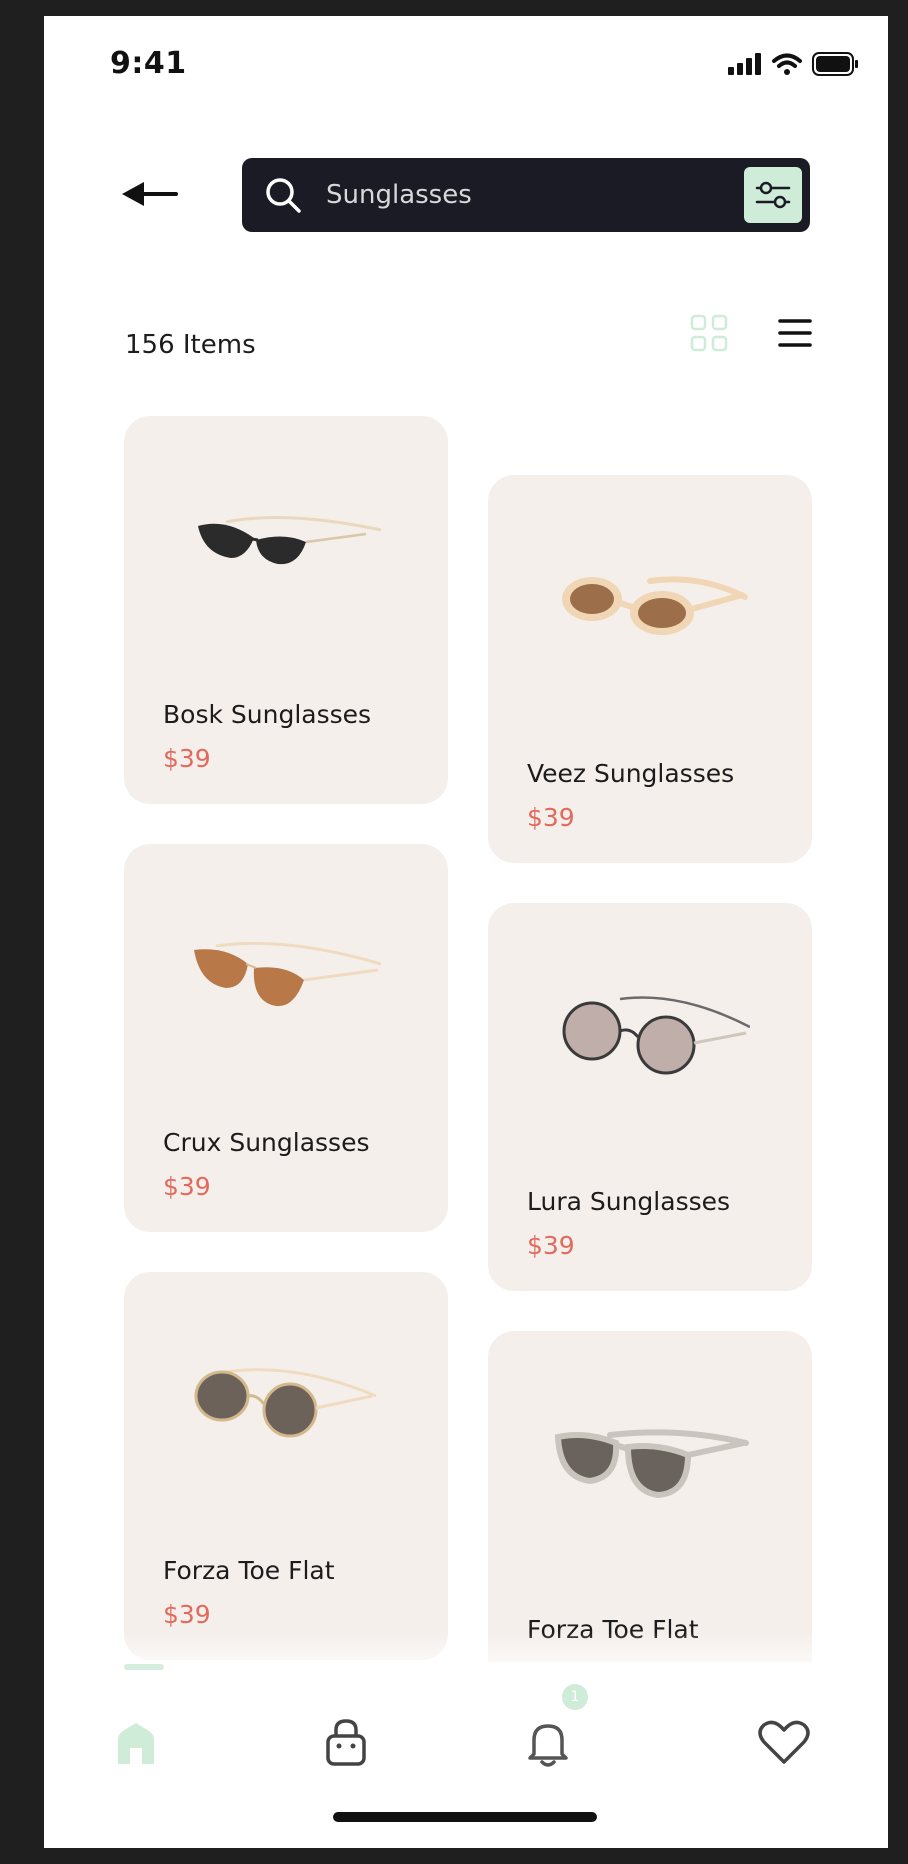  Describe the element at coordinates (631, 773) in the screenshot. I see `product-name: Veez Sunglasses` at that location.